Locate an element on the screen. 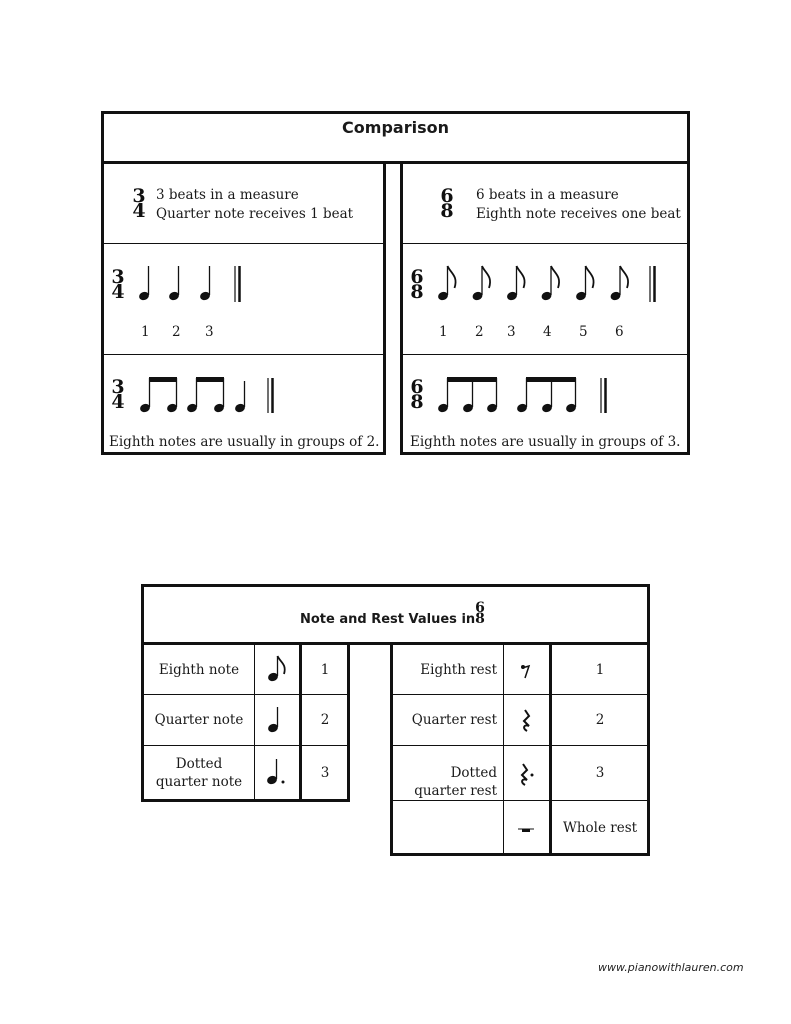 The width and height of the screenshot is (791, 1024). whole-rest-icon is located at coordinates (526, 830).